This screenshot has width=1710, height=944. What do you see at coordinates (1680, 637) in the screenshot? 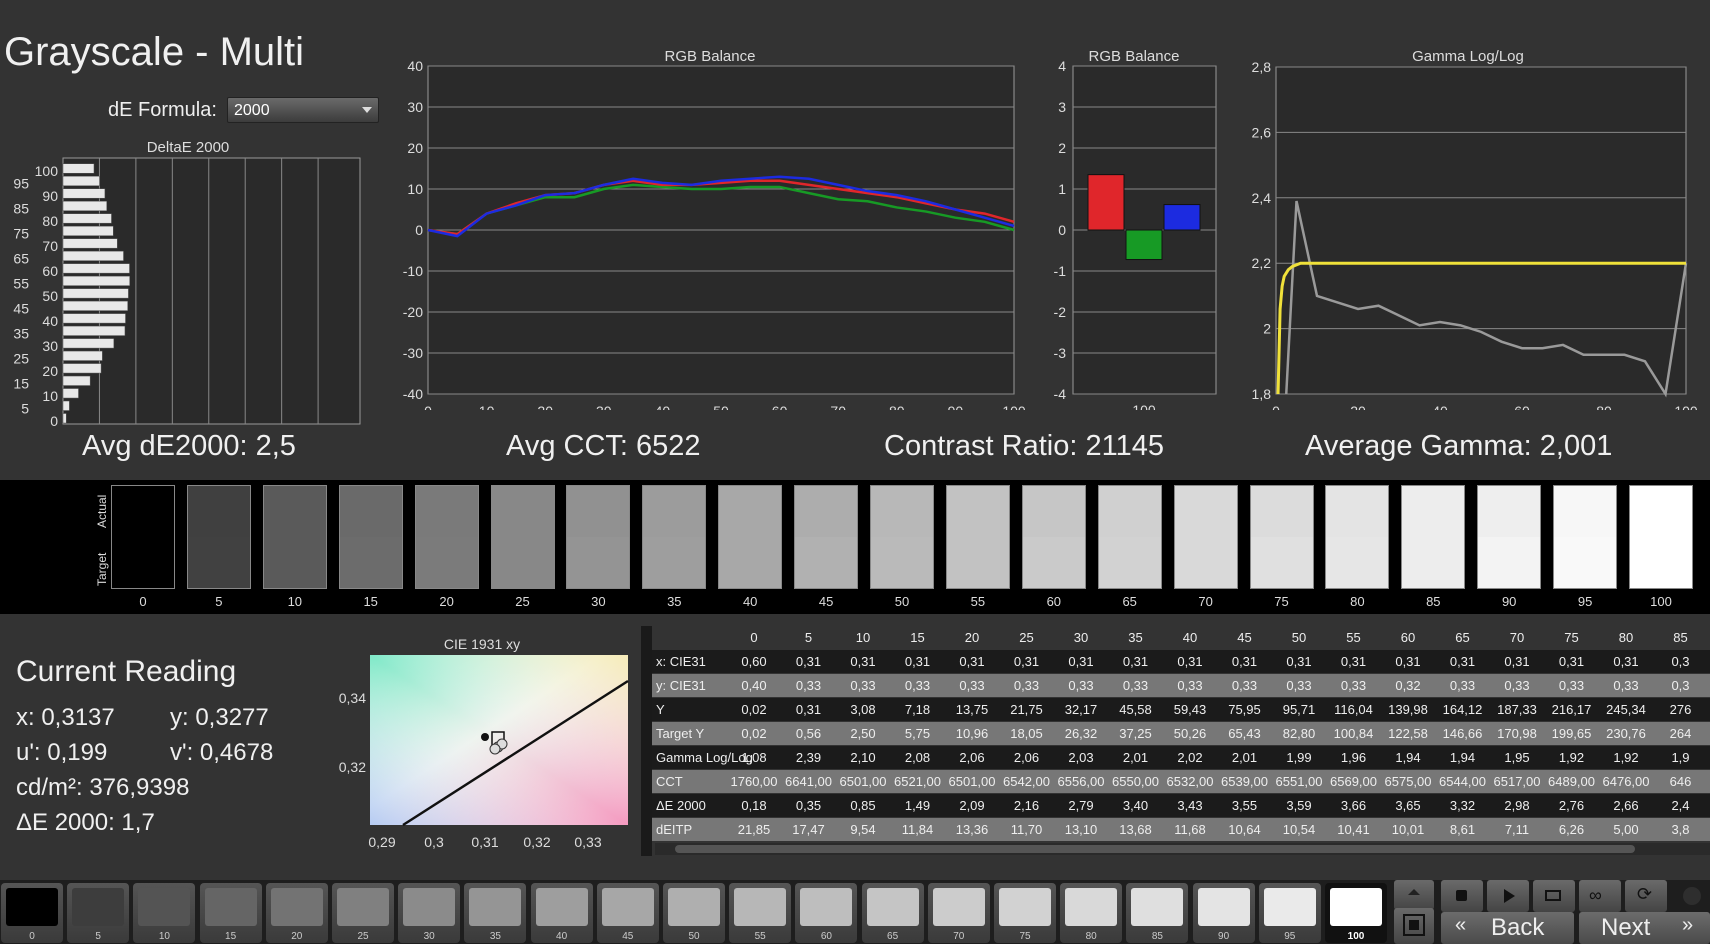
I see `table-column-header: 85` at bounding box center [1680, 637].